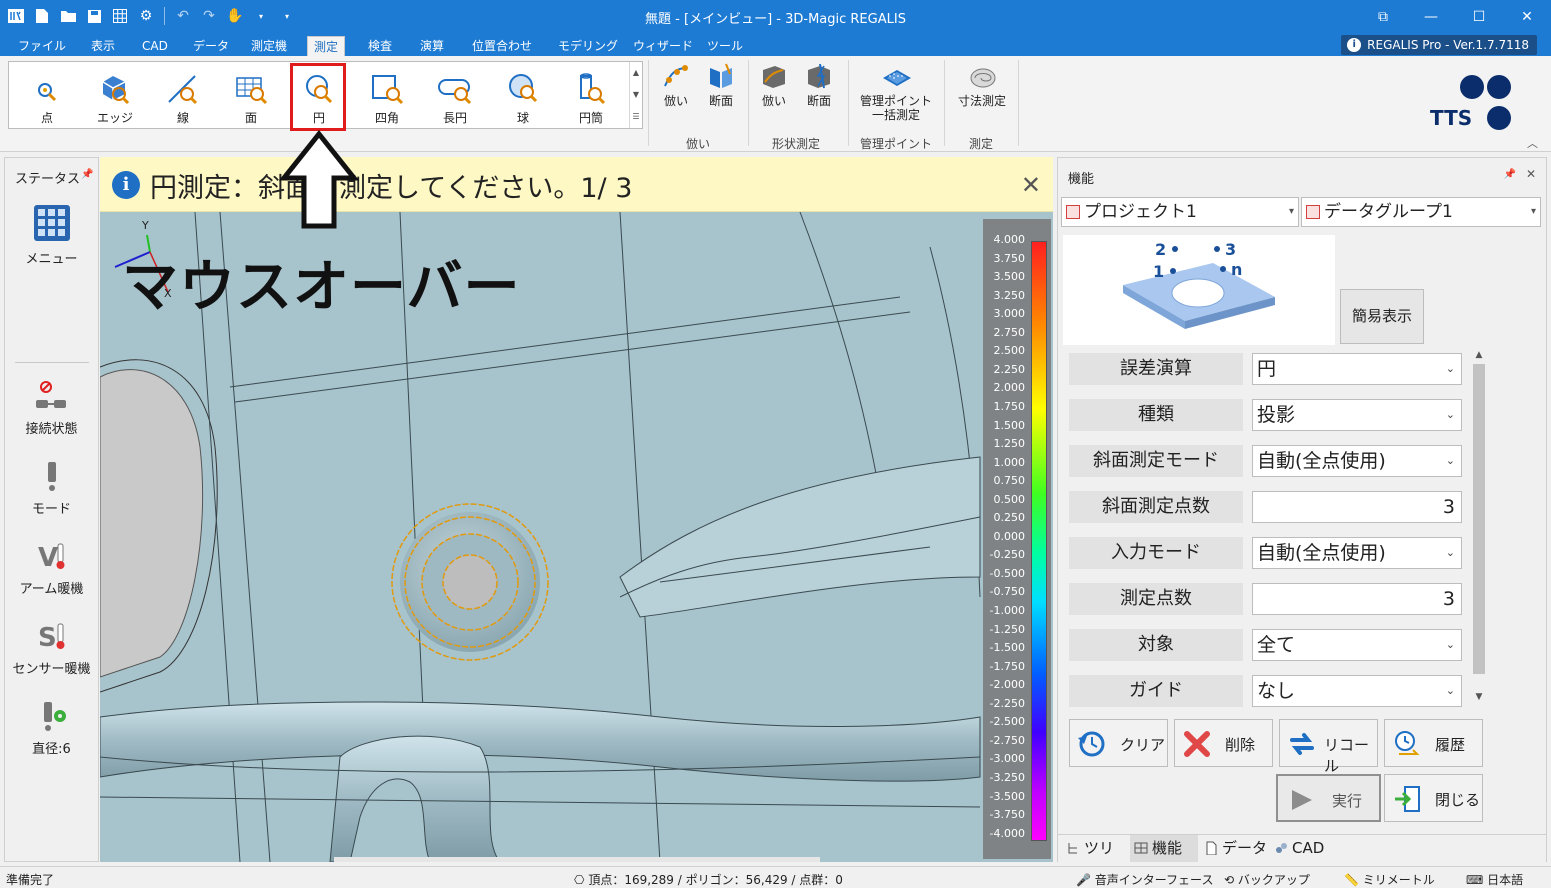 The image size is (1551, 888). I want to click on version-badge: i REGALIS Pro - Ver.1.7.7118, so click(1439, 45).